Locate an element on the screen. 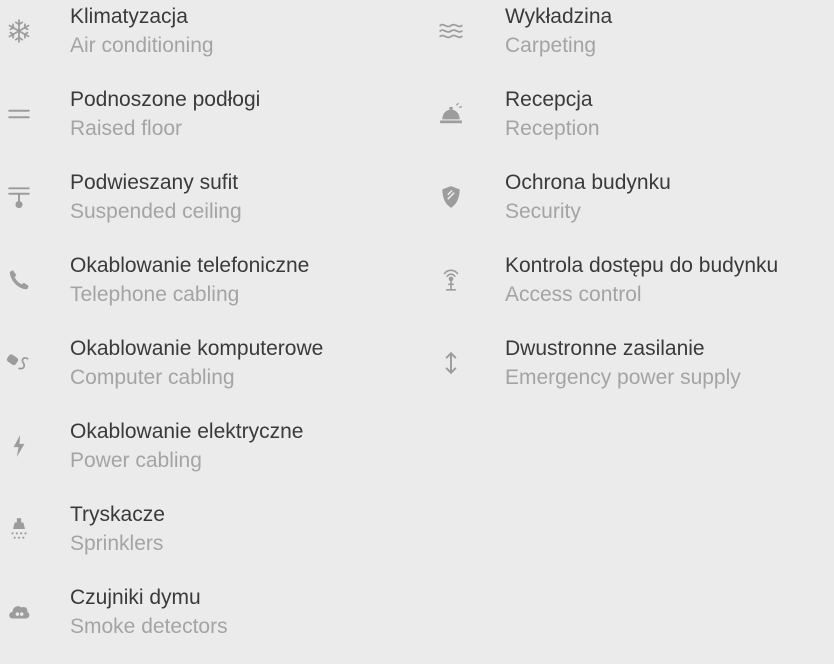 This screenshot has height=664, width=834. feature-label-pl: Tryskacze is located at coordinates (117, 514).